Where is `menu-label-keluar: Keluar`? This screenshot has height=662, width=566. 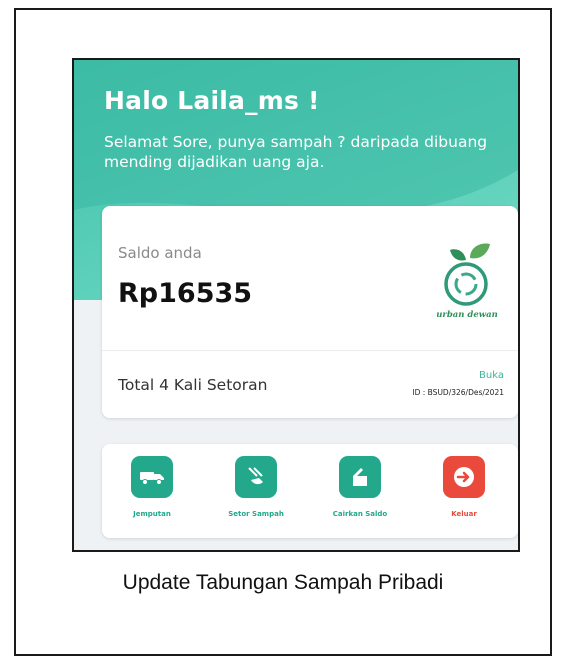 menu-label-keluar: Keluar is located at coordinates (464, 514).